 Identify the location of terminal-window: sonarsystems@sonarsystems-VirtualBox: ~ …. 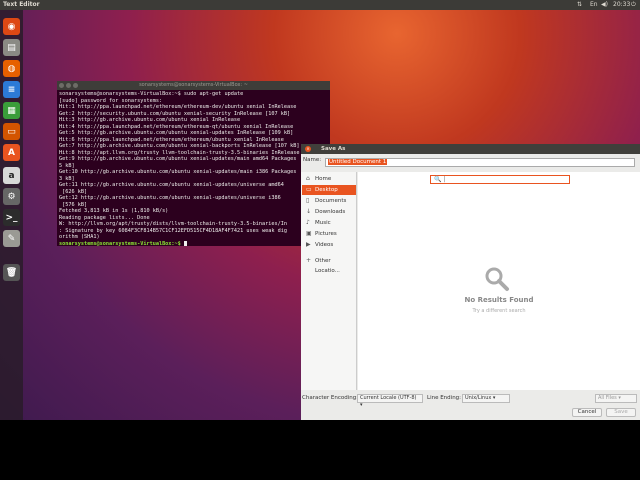
(193, 163).